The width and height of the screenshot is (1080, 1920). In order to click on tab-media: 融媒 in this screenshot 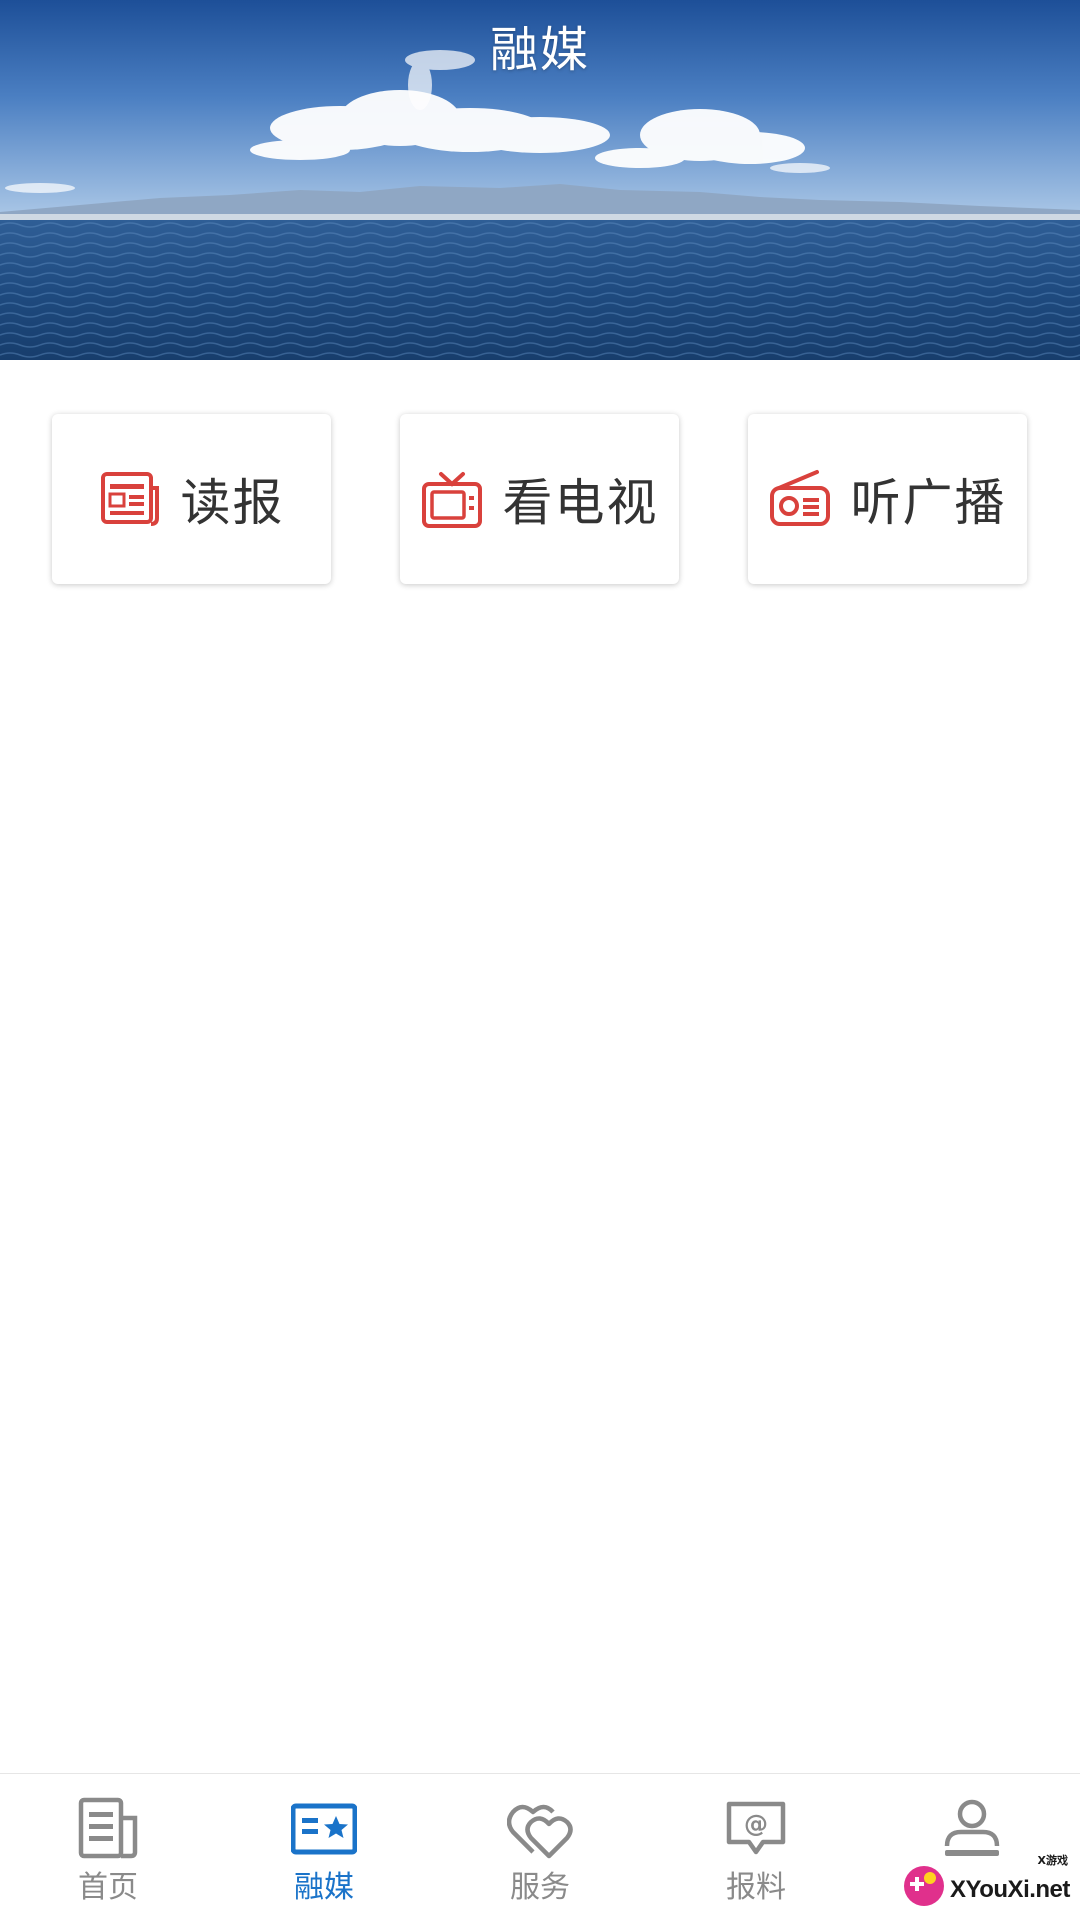, I will do `click(324, 1847)`.